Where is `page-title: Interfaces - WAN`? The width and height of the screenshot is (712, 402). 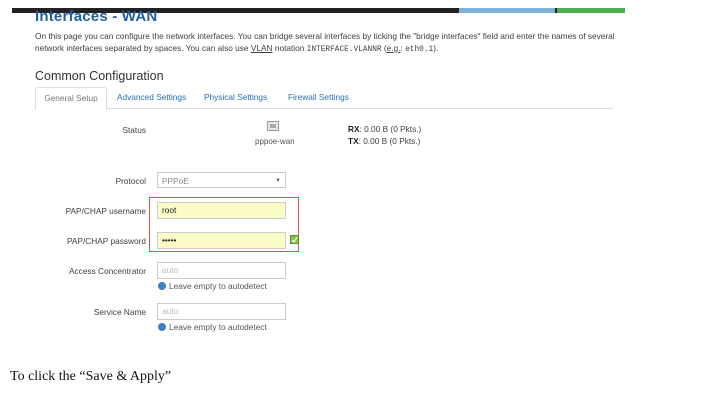
page-title: Interfaces - WAN is located at coordinates (96, 16).